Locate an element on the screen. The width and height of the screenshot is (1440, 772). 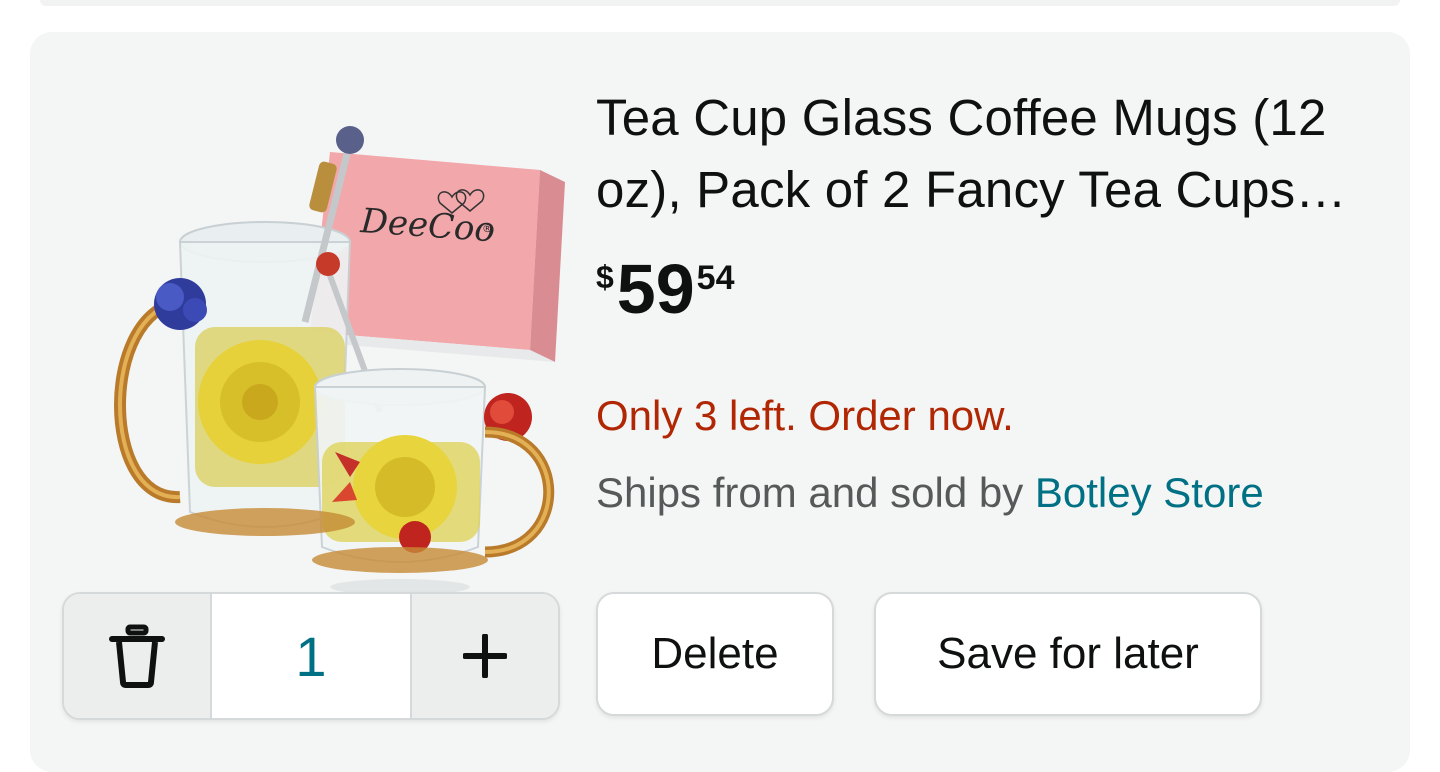
price-whole: 59 is located at coordinates (655, 289).